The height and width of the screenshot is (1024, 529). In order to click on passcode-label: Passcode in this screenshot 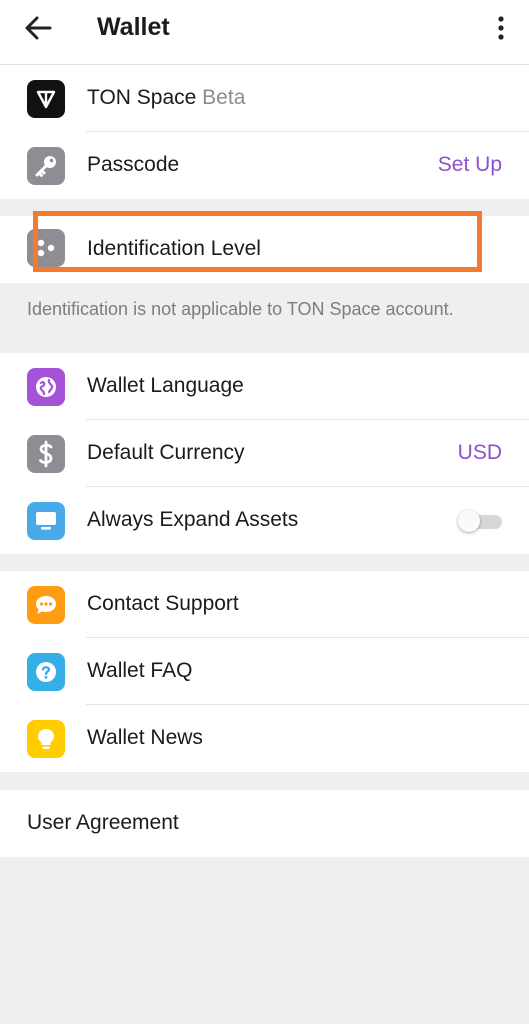, I will do `click(133, 164)`.